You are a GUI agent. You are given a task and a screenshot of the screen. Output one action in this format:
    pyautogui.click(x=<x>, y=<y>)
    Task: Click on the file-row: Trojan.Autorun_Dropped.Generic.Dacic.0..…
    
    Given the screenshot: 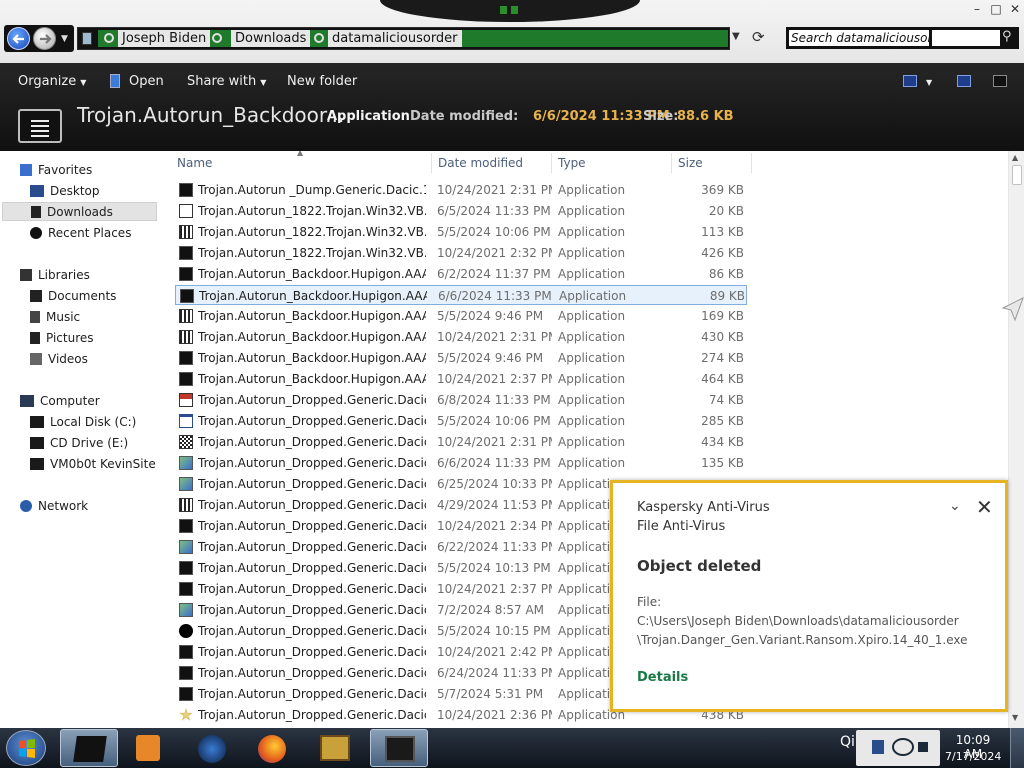 What is the action you would take?
    pyautogui.click(x=461, y=463)
    